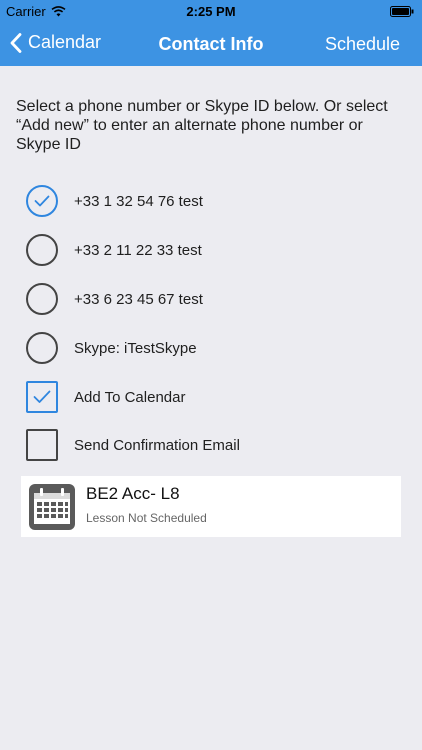  What do you see at coordinates (52, 506) in the screenshot?
I see `calendar-icon` at bounding box center [52, 506].